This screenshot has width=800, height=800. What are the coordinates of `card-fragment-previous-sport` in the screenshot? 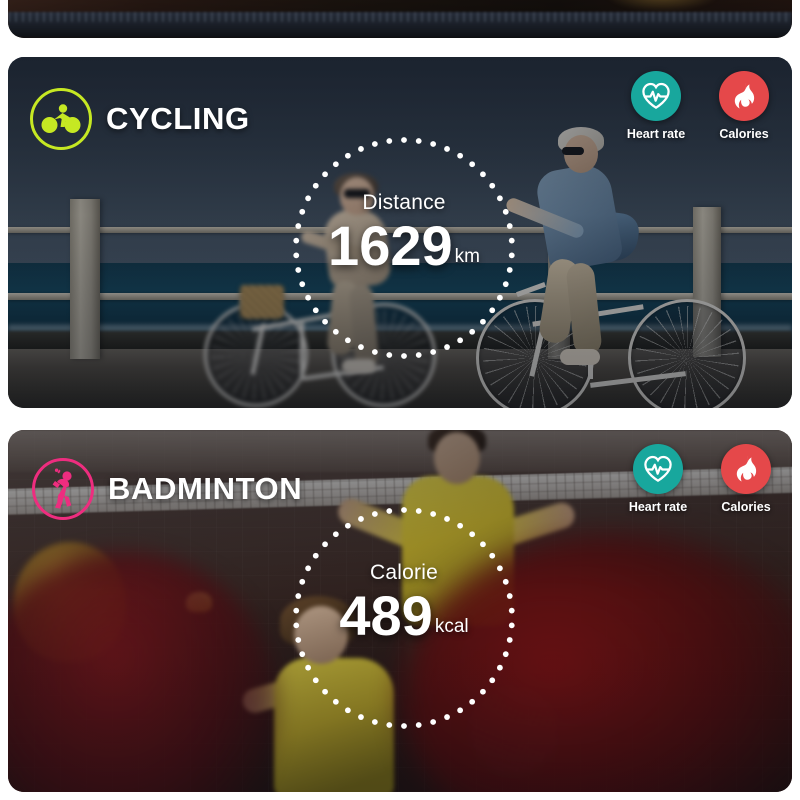 It's located at (400, 19).